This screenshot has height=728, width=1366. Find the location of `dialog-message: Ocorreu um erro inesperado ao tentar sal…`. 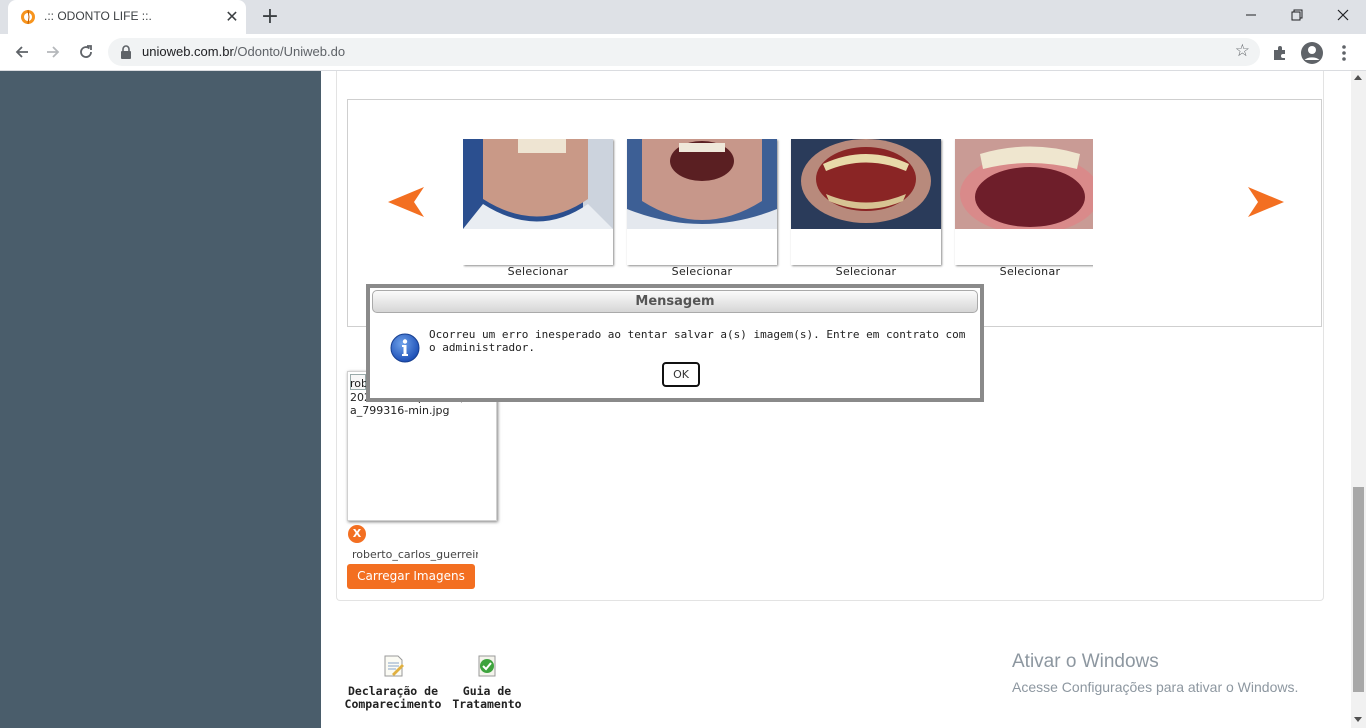

dialog-message: Ocorreu um erro inesperado ao tentar sal… is located at coordinates (697, 341).